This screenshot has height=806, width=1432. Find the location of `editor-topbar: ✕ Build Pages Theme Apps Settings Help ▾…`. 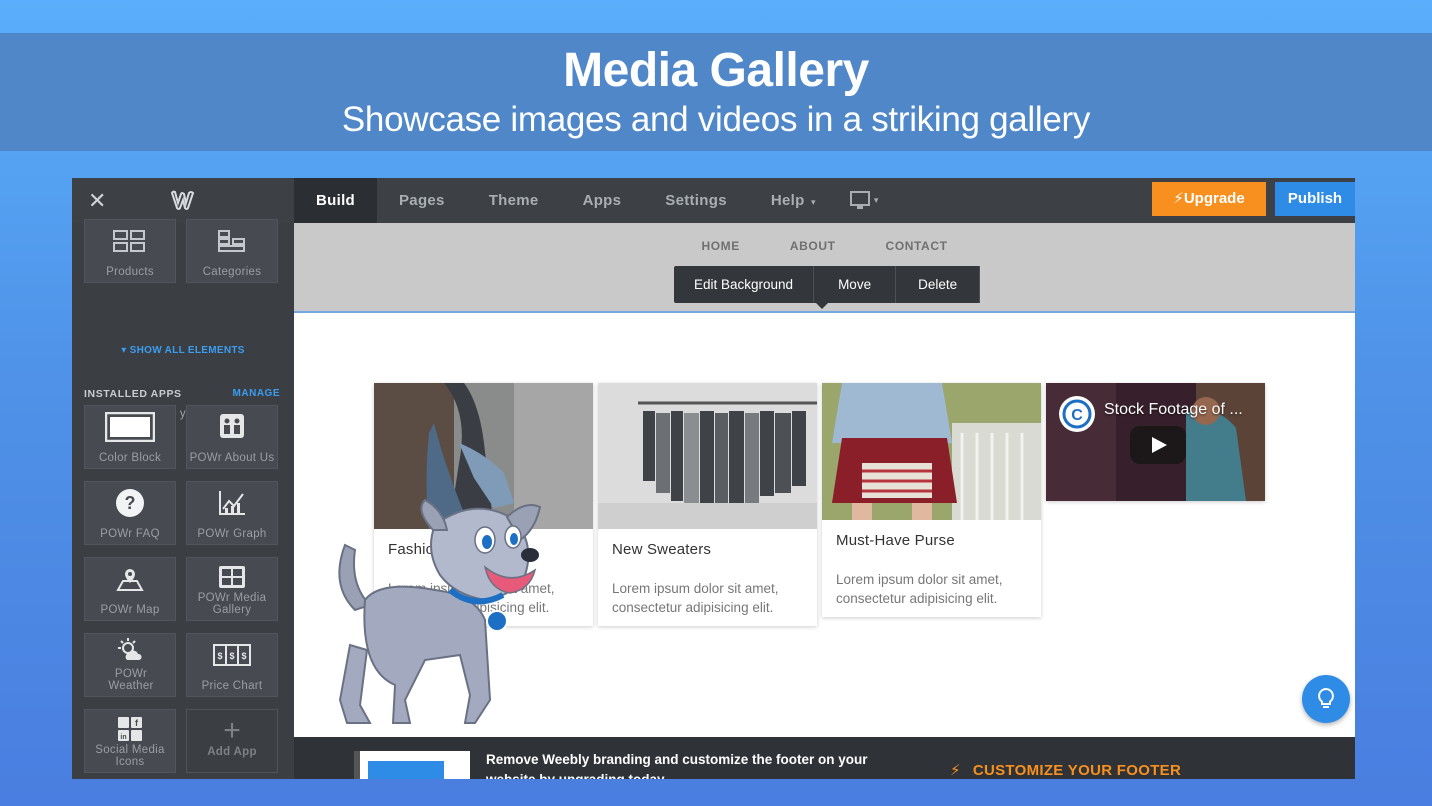

editor-topbar: ✕ Build Pages Theme Apps Settings Help ▾… is located at coordinates (713, 200).